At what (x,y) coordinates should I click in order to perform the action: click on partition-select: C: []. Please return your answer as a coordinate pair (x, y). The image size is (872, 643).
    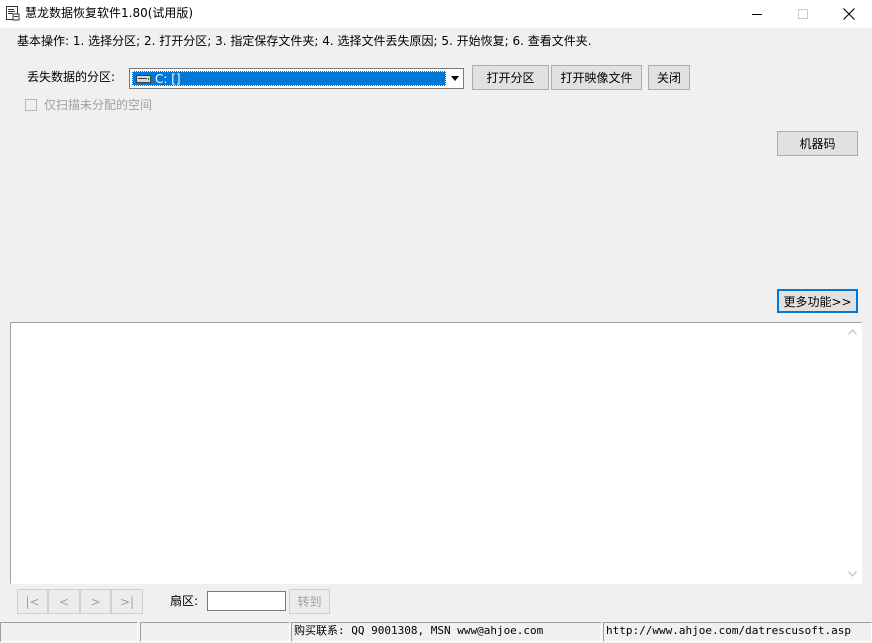
    Looking at the image, I should click on (296, 78).